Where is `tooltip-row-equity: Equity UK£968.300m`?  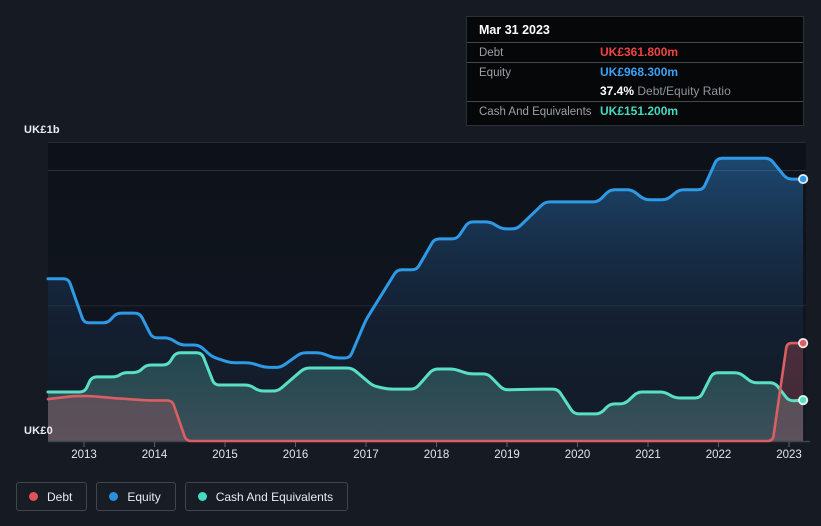
tooltip-row-equity: Equity UK£968.300m is located at coordinates (635, 72).